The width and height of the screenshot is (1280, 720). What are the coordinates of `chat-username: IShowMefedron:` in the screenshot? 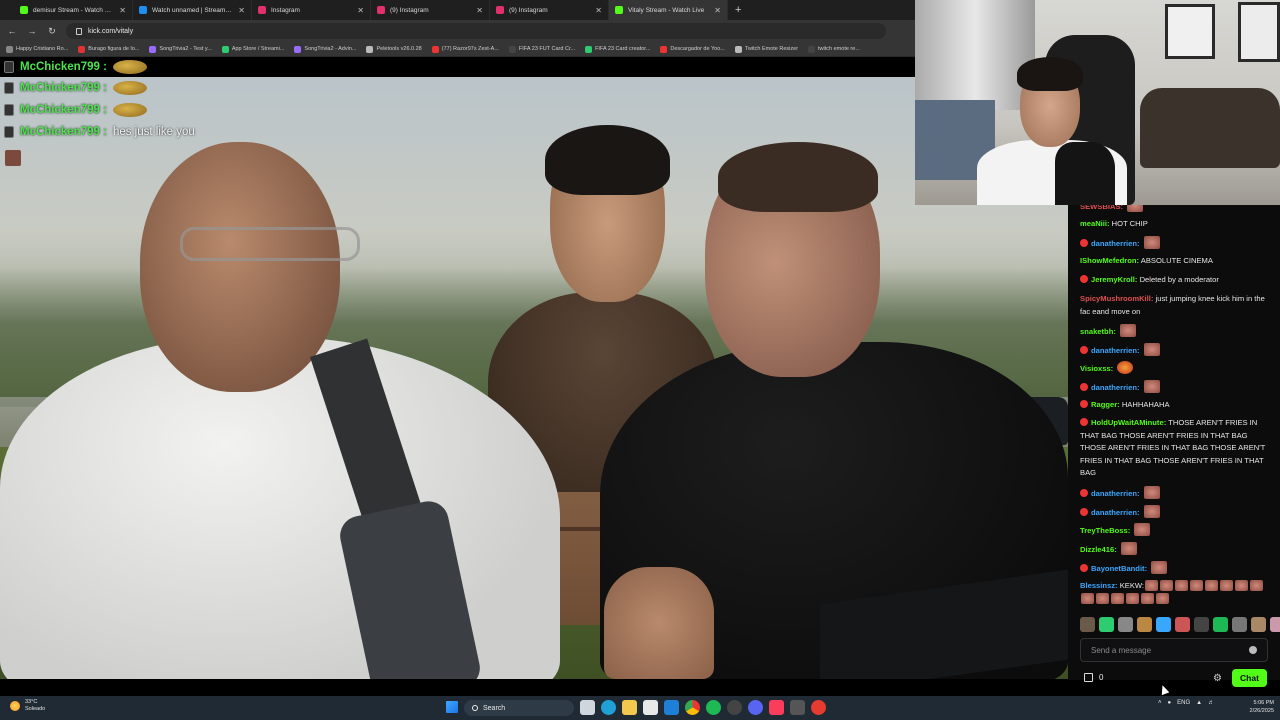 It's located at (1109, 260).